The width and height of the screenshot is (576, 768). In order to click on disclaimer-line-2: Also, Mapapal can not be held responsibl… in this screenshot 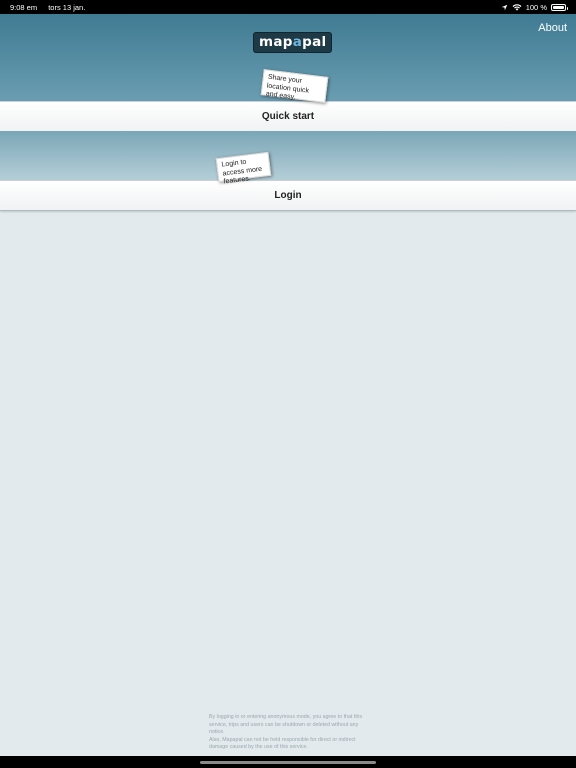, I will do `click(282, 743)`.